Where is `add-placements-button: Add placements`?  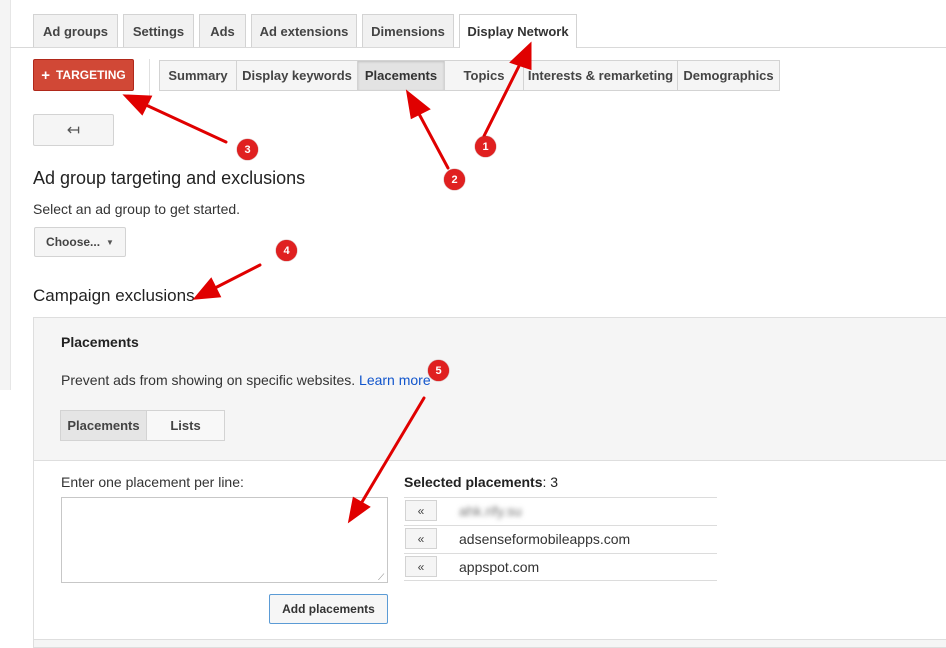 add-placements-button: Add placements is located at coordinates (328, 609).